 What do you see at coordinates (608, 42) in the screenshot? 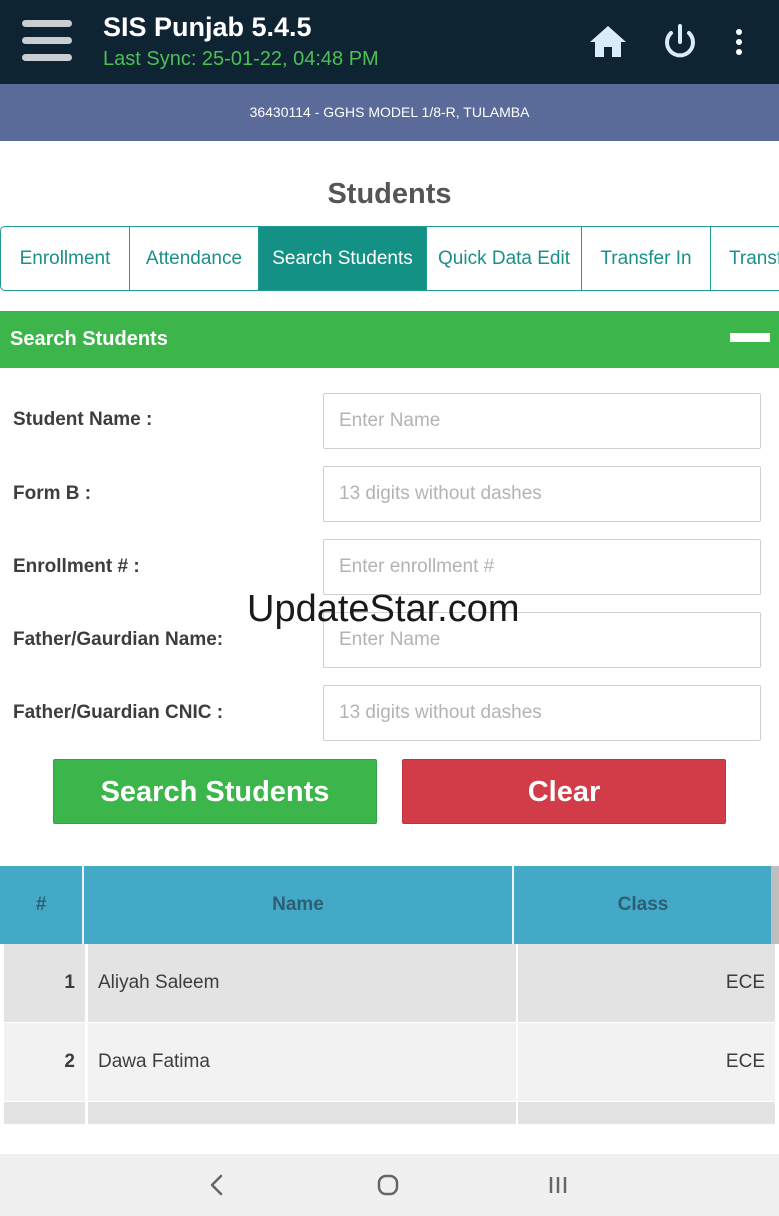
I see `home-icon` at bounding box center [608, 42].